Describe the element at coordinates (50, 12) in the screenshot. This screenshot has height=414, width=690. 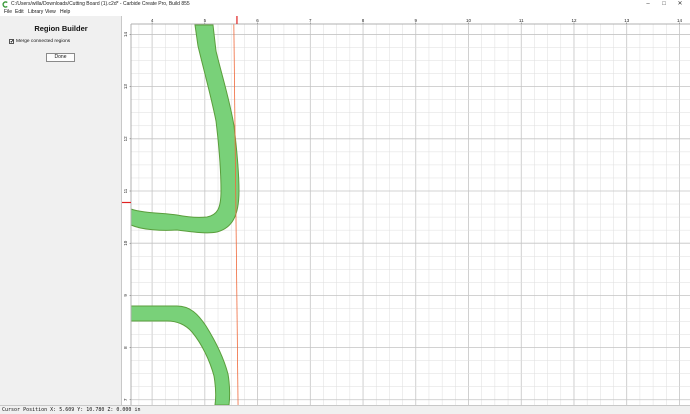
I see `menu-view: View` at that location.